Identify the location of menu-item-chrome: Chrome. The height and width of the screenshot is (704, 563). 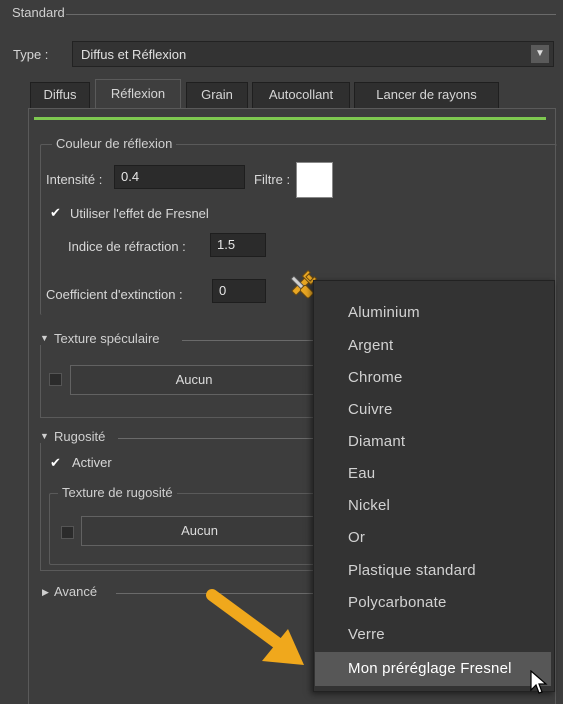
(375, 377).